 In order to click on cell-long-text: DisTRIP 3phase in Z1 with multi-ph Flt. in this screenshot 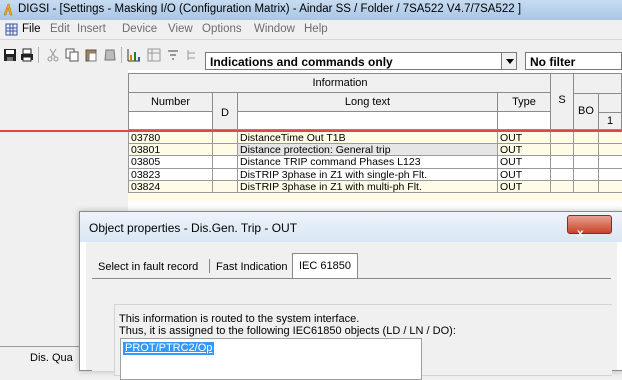, I will do `click(367, 187)`.